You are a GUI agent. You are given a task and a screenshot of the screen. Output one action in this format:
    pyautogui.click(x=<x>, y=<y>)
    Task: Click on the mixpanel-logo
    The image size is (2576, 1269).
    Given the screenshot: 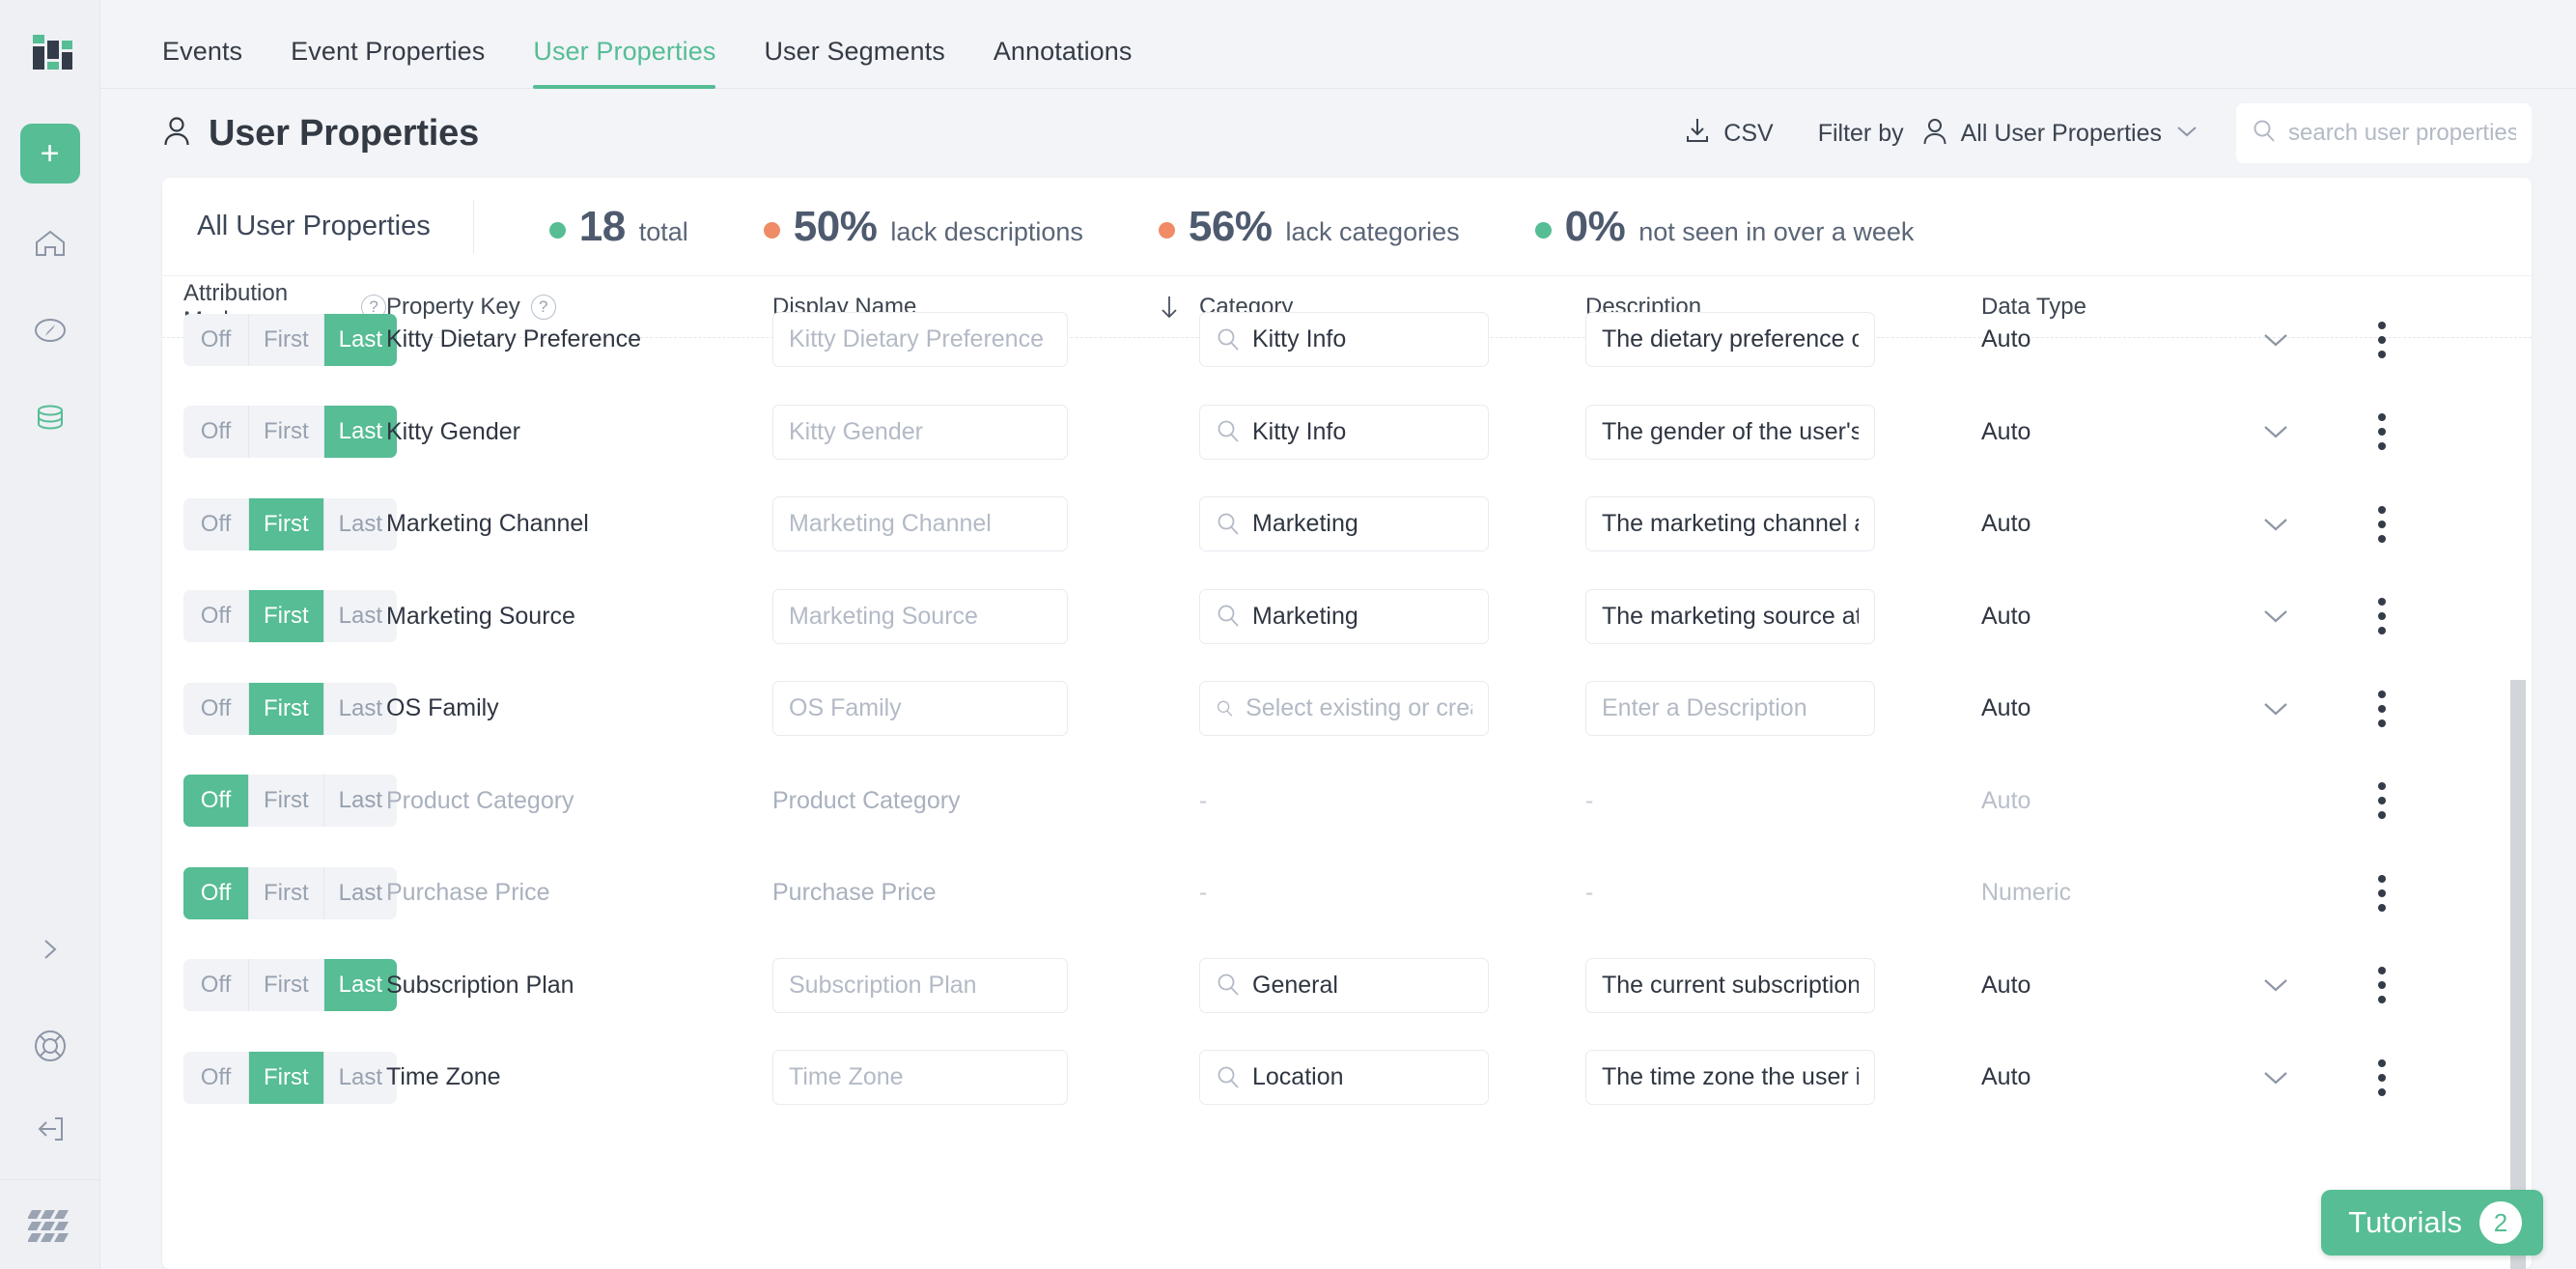 What is the action you would take?
    pyautogui.click(x=50, y=52)
    